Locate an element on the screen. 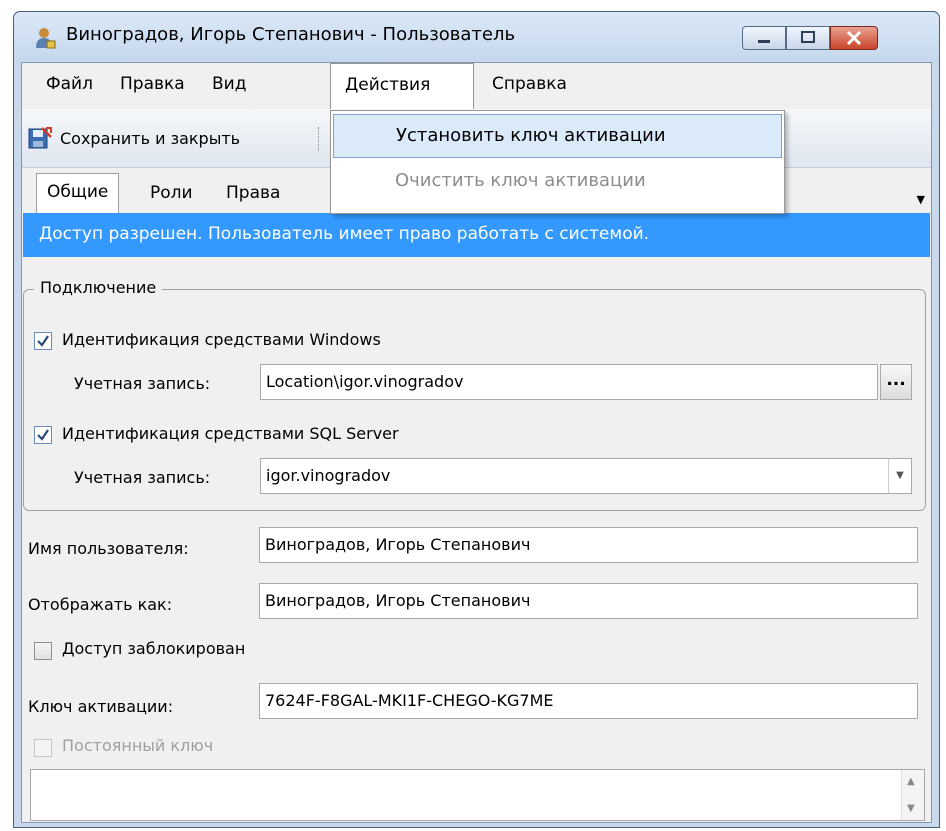  maximize-icon is located at coordinates (808, 37).